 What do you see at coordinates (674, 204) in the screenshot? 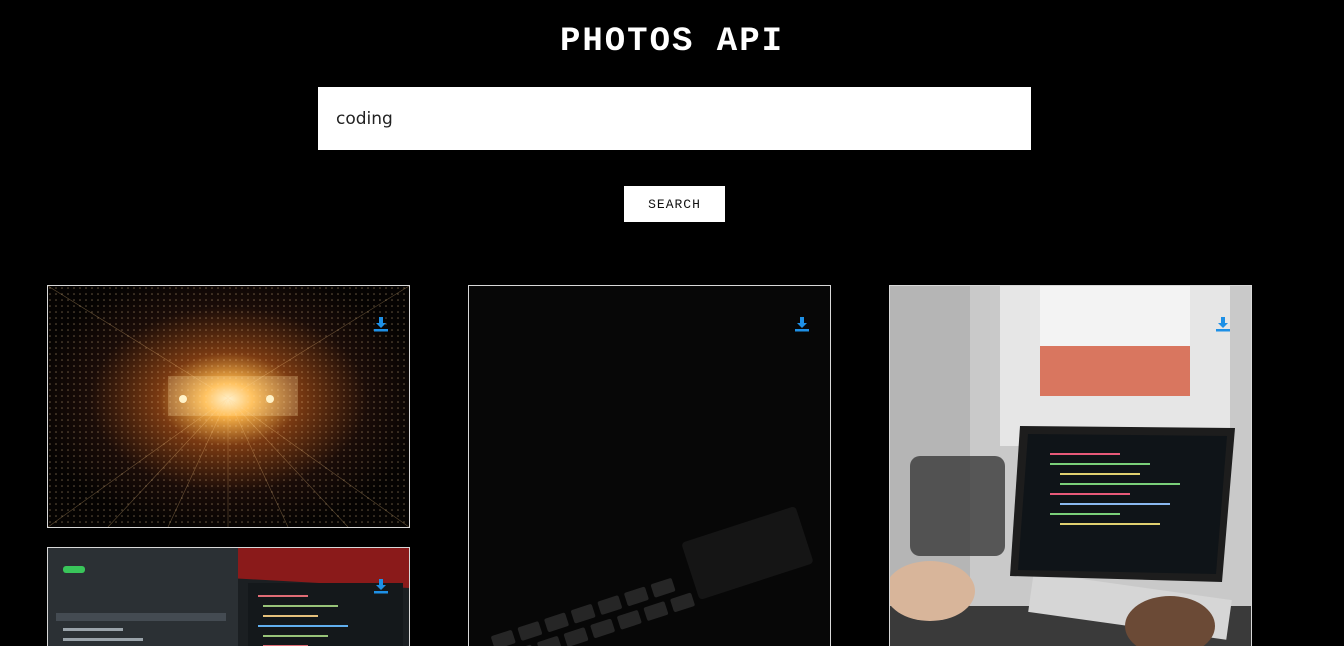
I see `search-button: SEARCH` at bounding box center [674, 204].